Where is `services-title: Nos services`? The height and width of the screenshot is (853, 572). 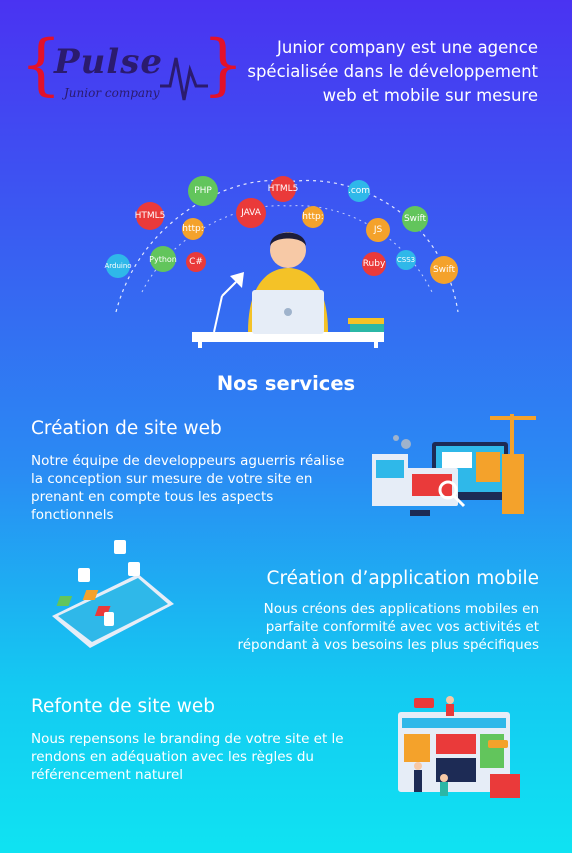
services-title: Nos services is located at coordinates (286, 383).